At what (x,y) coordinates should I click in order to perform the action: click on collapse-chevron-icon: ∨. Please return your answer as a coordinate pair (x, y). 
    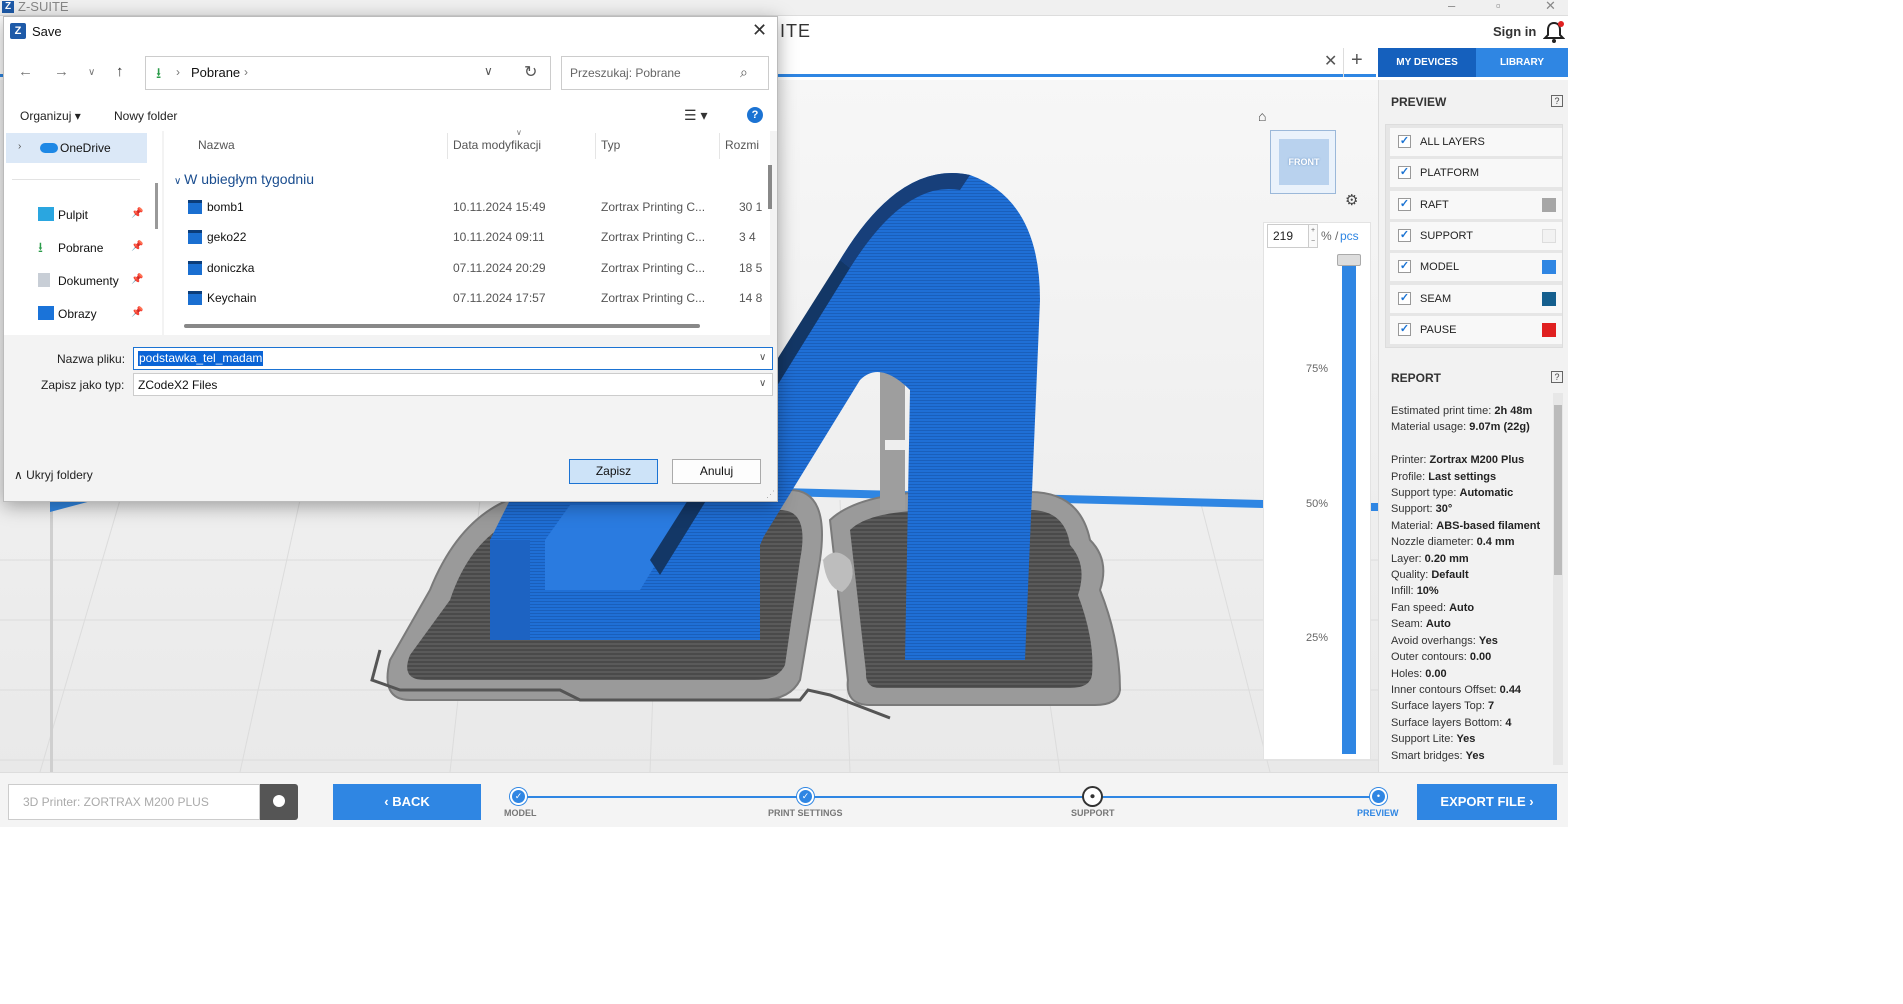
    Looking at the image, I should click on (179, 181).